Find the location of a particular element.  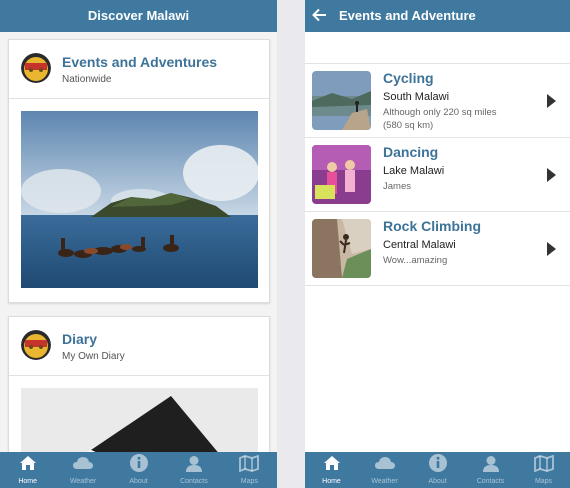

top-app-bar: Events and Adventure is located at coordinates (437, 16).